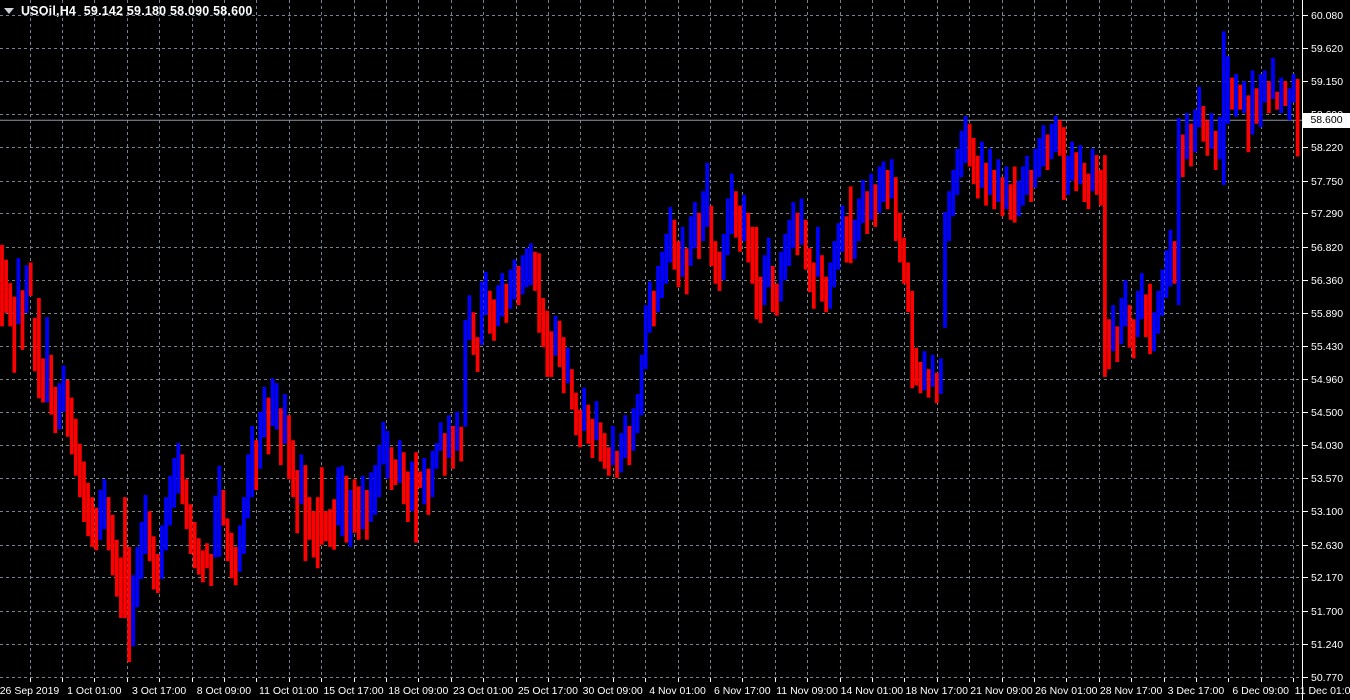  Describe the element at coordinates (9, 11) in the screenshot. I see `symbol-dropdown-icon` at that location.